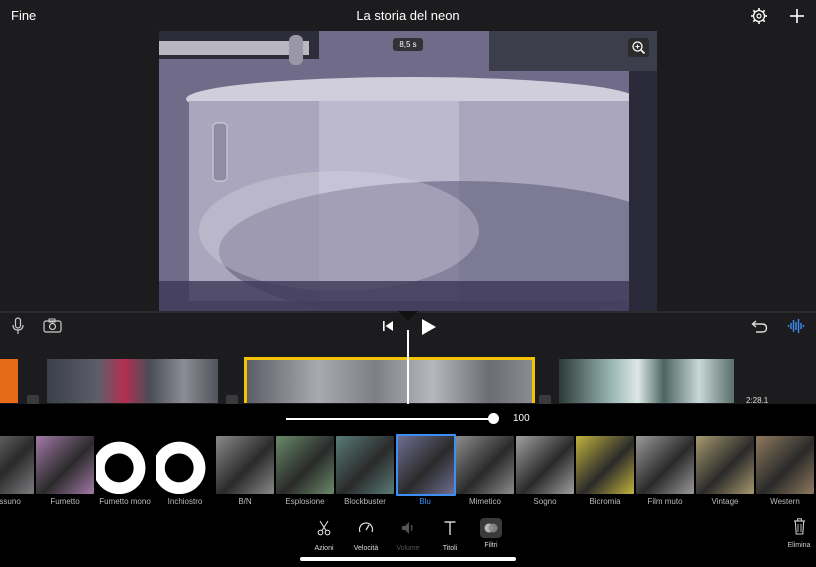 The image size is (816, 567). What do you see at coordinates (408, 368) in the screenshot?
I see `playhead` at bounding box center [408, 368].